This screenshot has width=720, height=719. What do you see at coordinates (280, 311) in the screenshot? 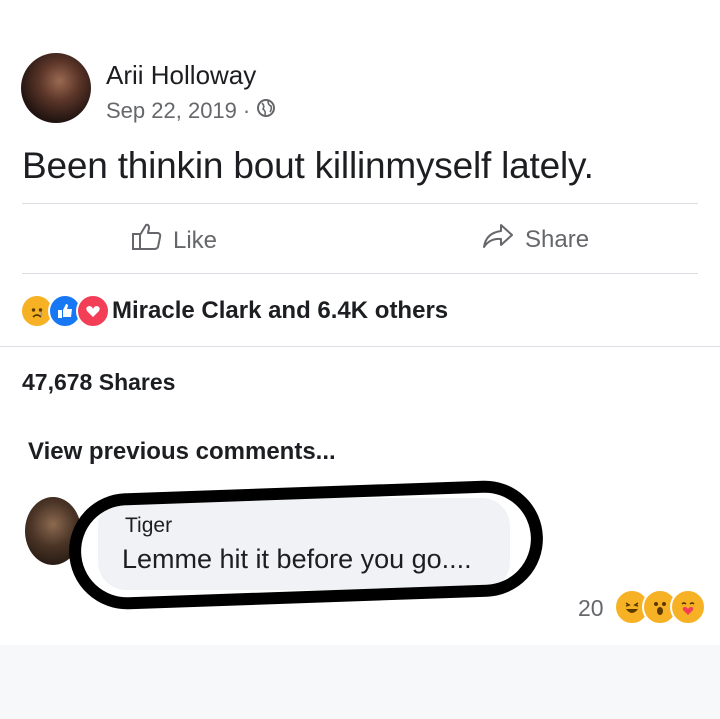
I see `reactions-text: Miracle Clark and 6.4K others` at bounding box center [280, 311].